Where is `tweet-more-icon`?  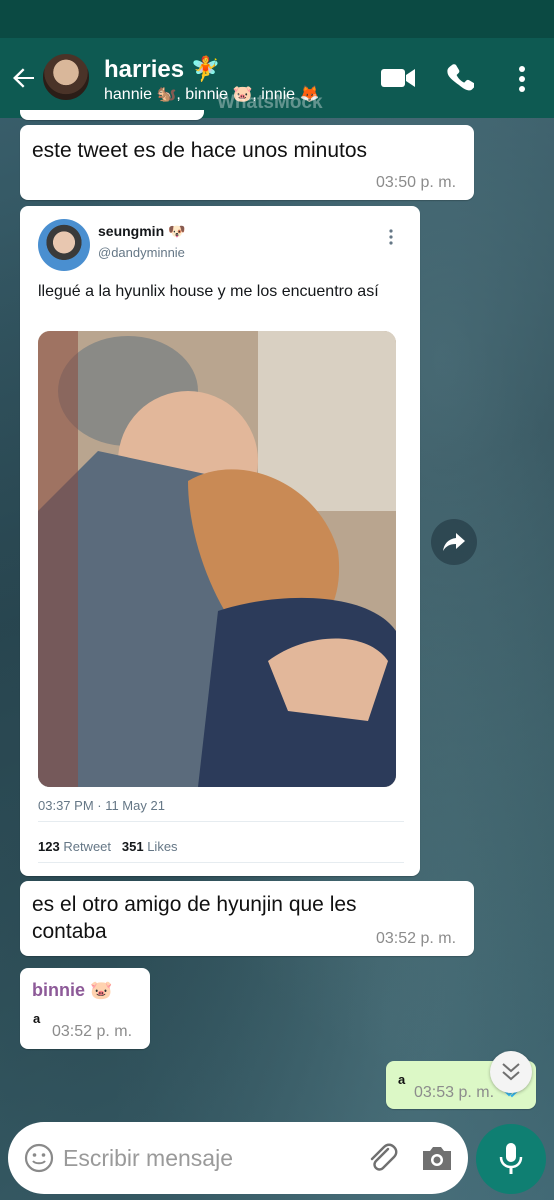
tweet-more-icon is located at coordinates (391, 237).